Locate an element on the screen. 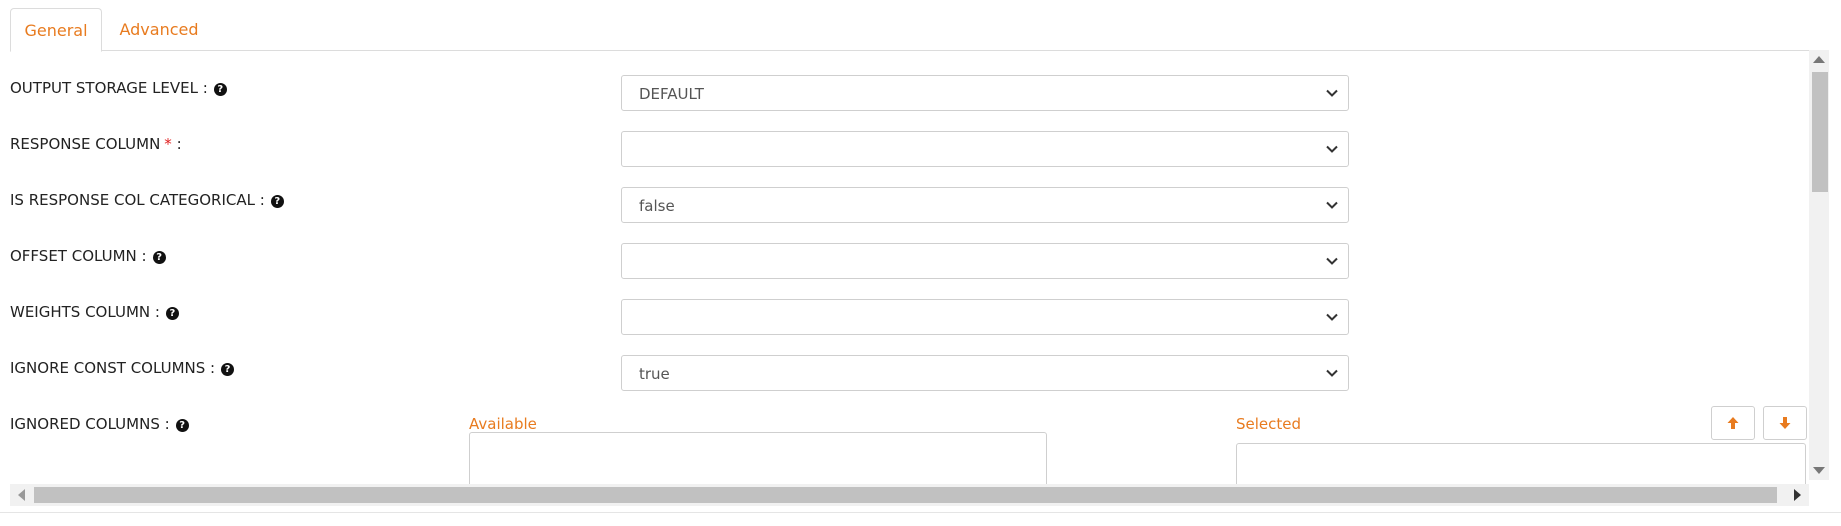 This screenshot has width=1841, height=526. arrow-down-icon is located at coordinates (1785, 423).